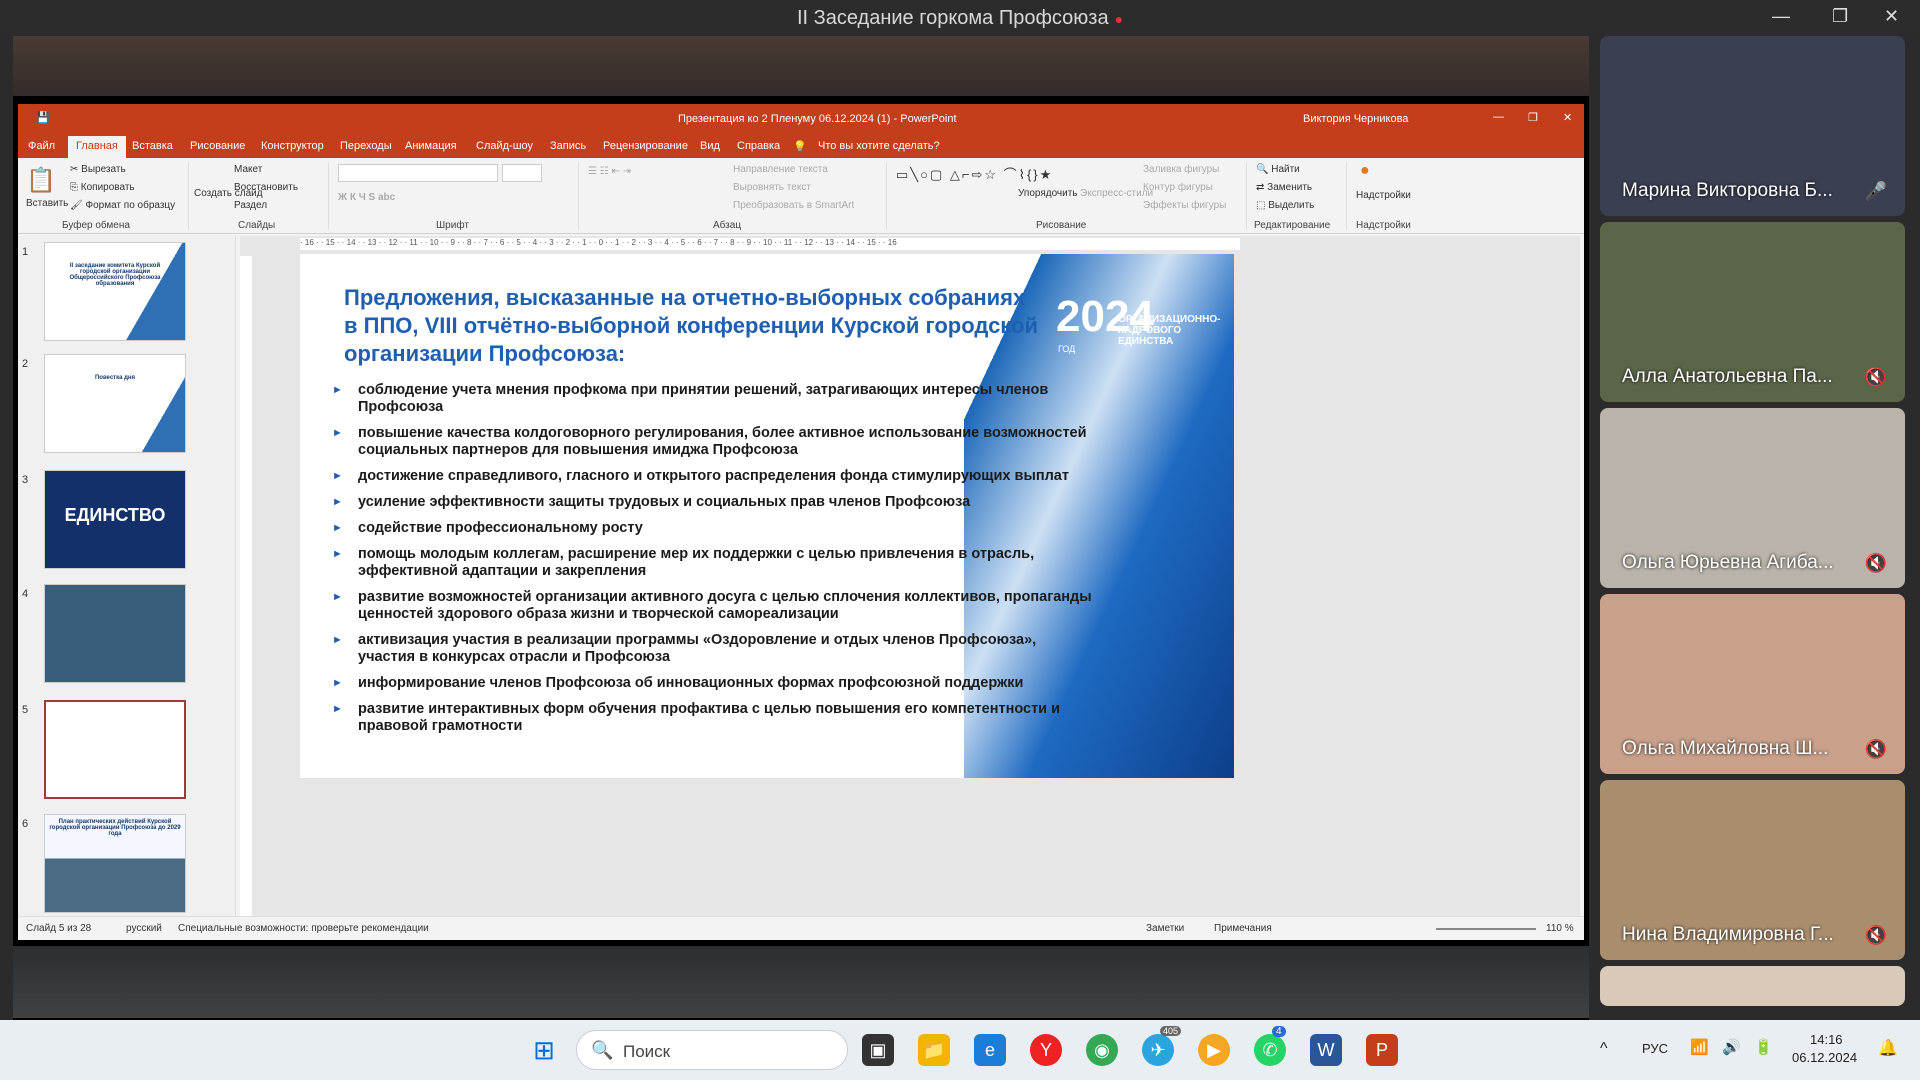  I want to click on restore-button: ❐, so click(1840, 16).